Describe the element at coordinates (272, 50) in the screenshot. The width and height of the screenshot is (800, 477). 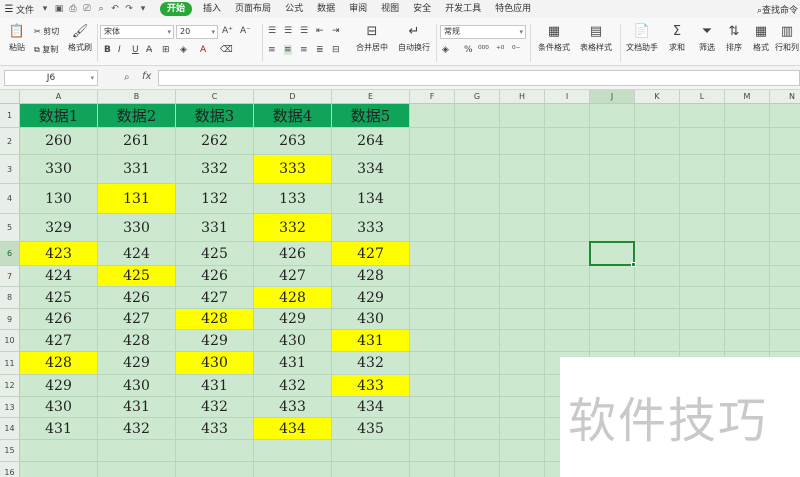
I see `align-left-icon: ≡` at that location.